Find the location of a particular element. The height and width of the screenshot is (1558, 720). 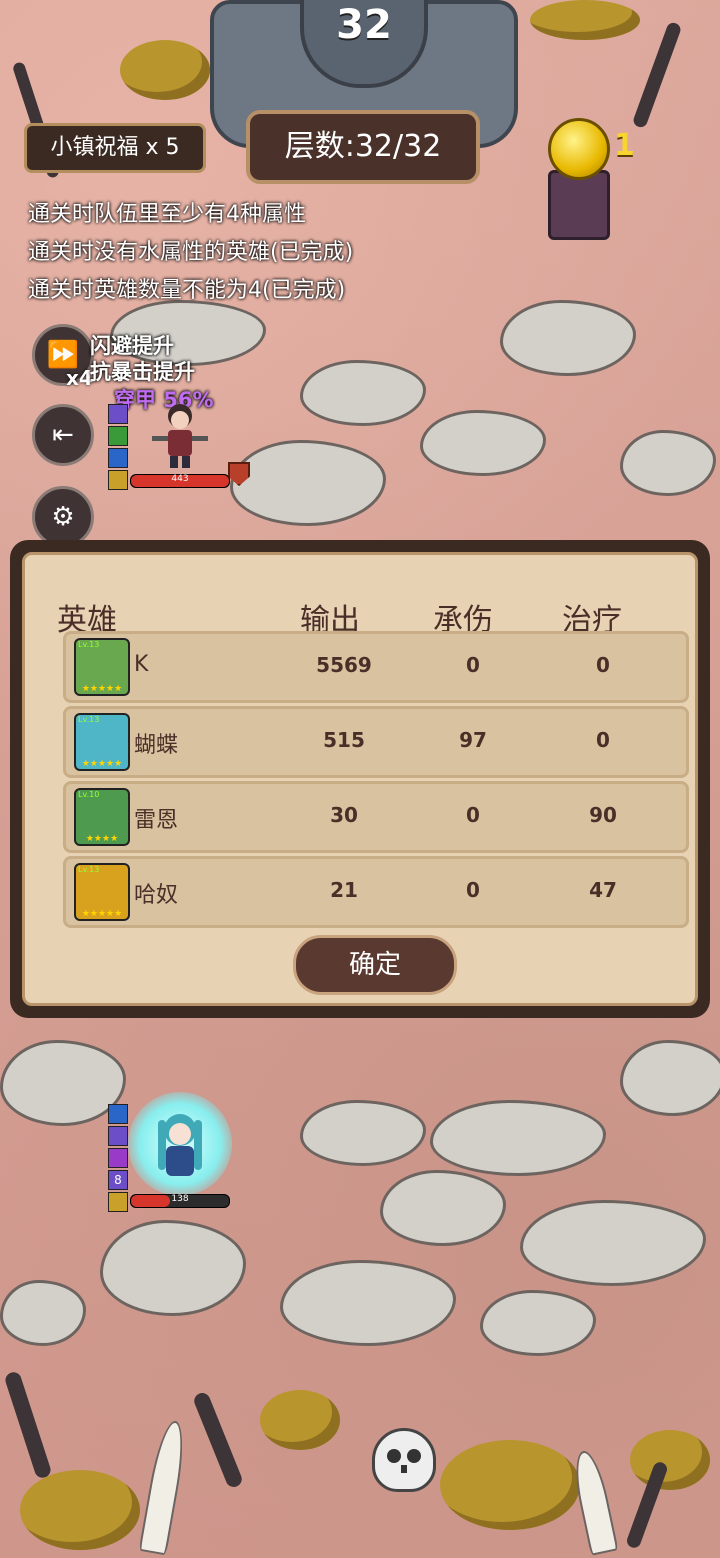

hero-name: K is located at coordinates (141, 664).